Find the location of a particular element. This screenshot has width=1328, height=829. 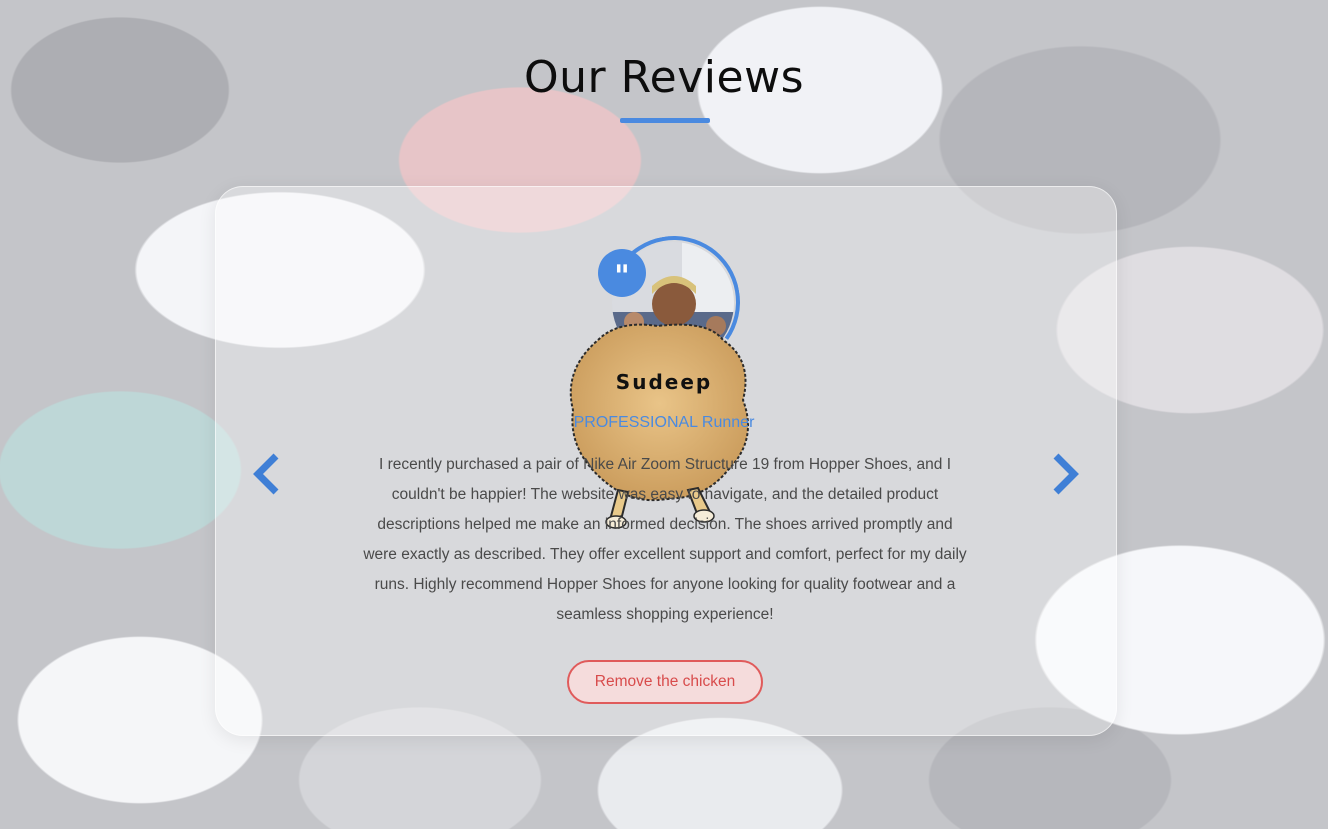

section-title: Our Reviews is located at coordinates (663, 77).